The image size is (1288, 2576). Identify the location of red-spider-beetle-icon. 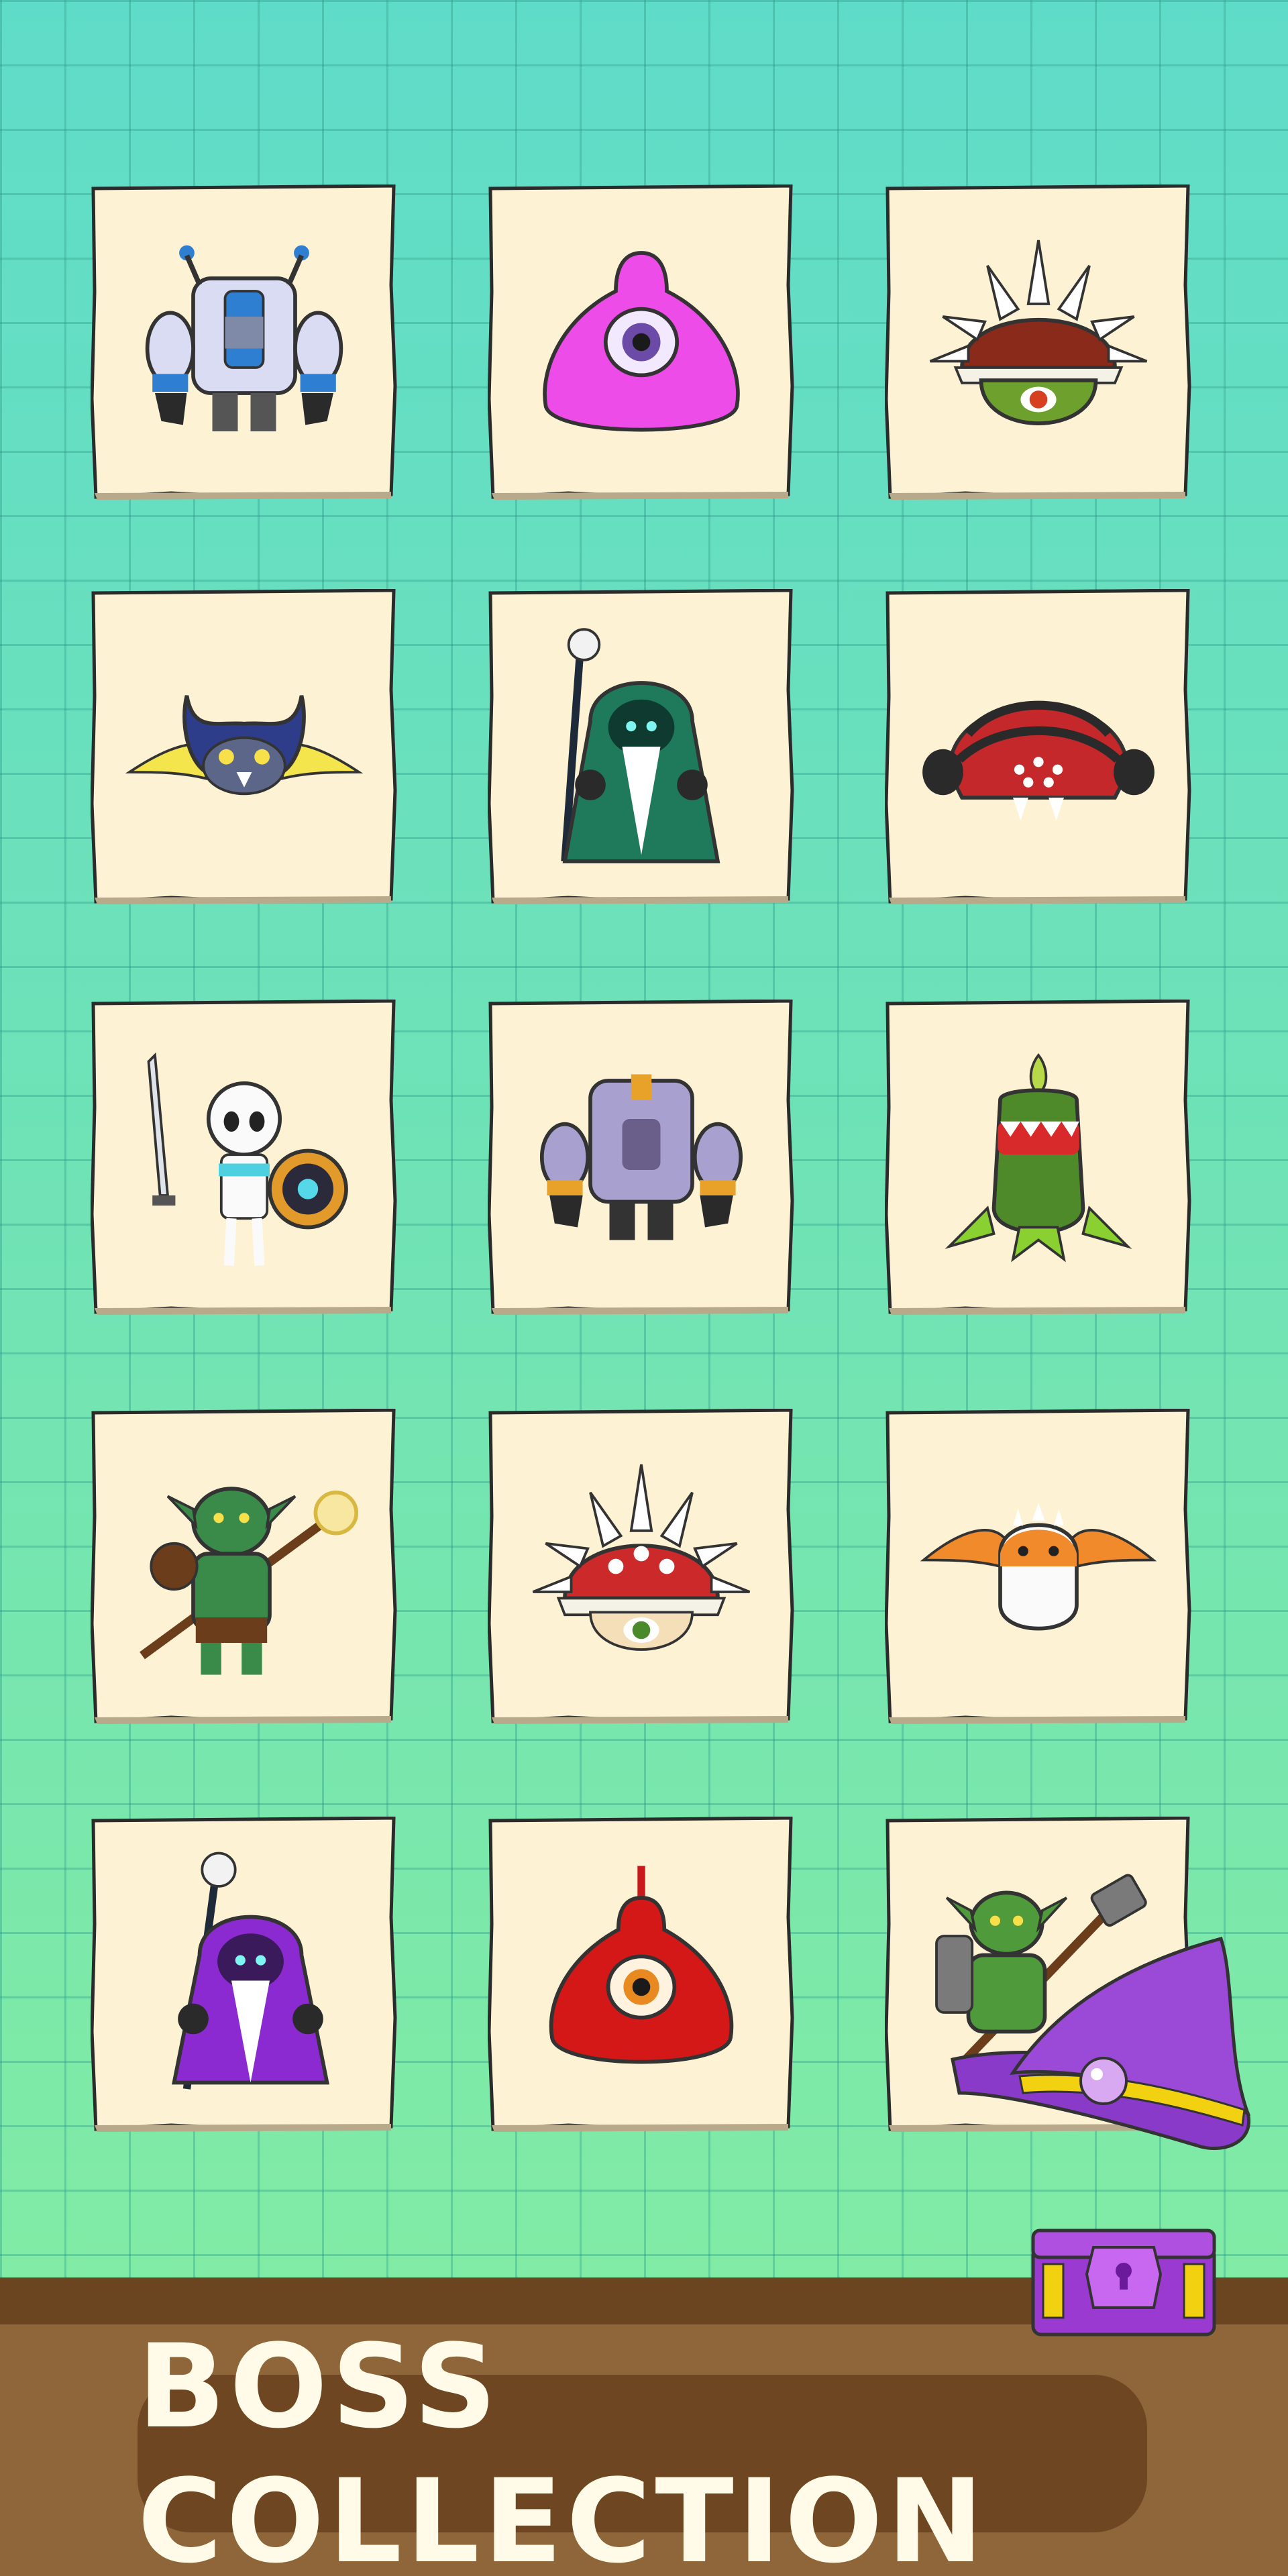
(1038, 760).